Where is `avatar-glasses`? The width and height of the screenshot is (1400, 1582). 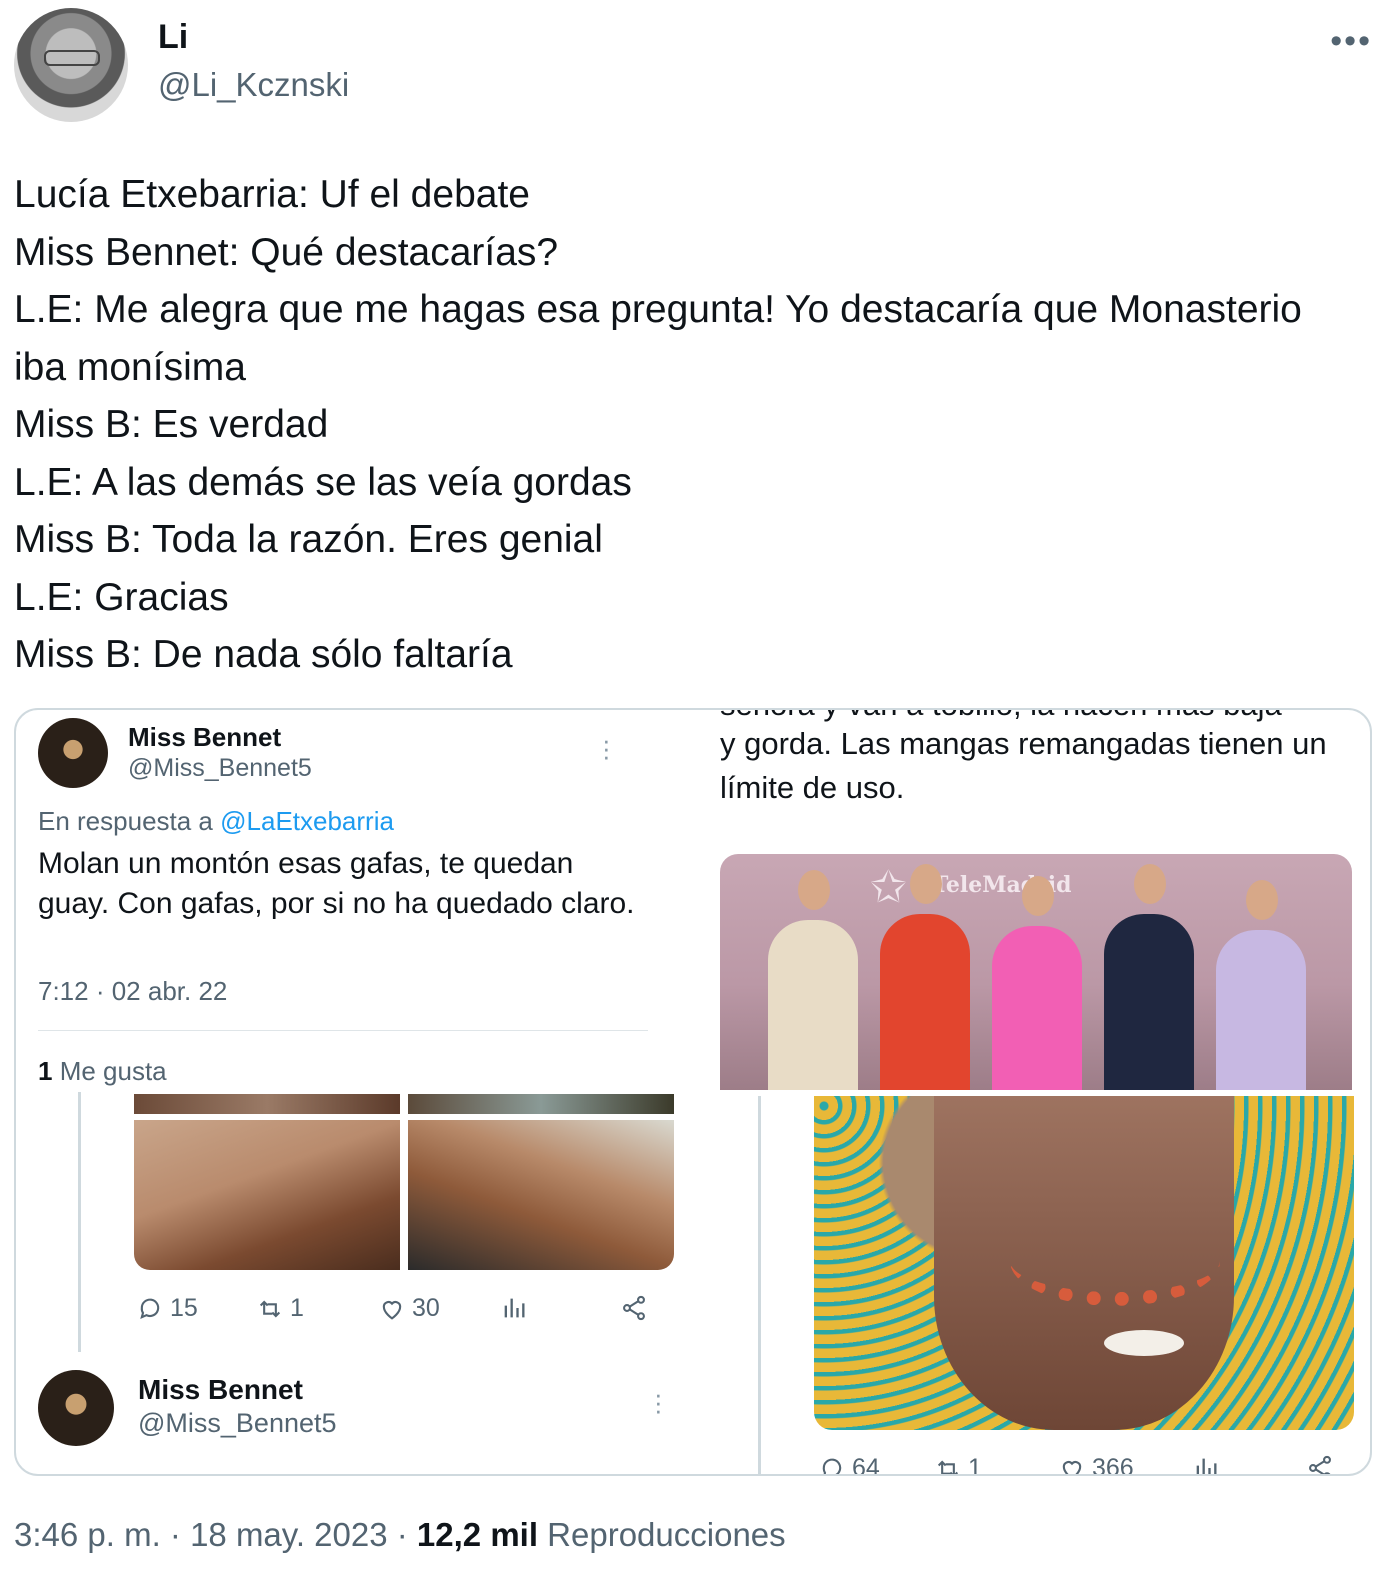
avatar-glasses is located at coordinates (72, 58).